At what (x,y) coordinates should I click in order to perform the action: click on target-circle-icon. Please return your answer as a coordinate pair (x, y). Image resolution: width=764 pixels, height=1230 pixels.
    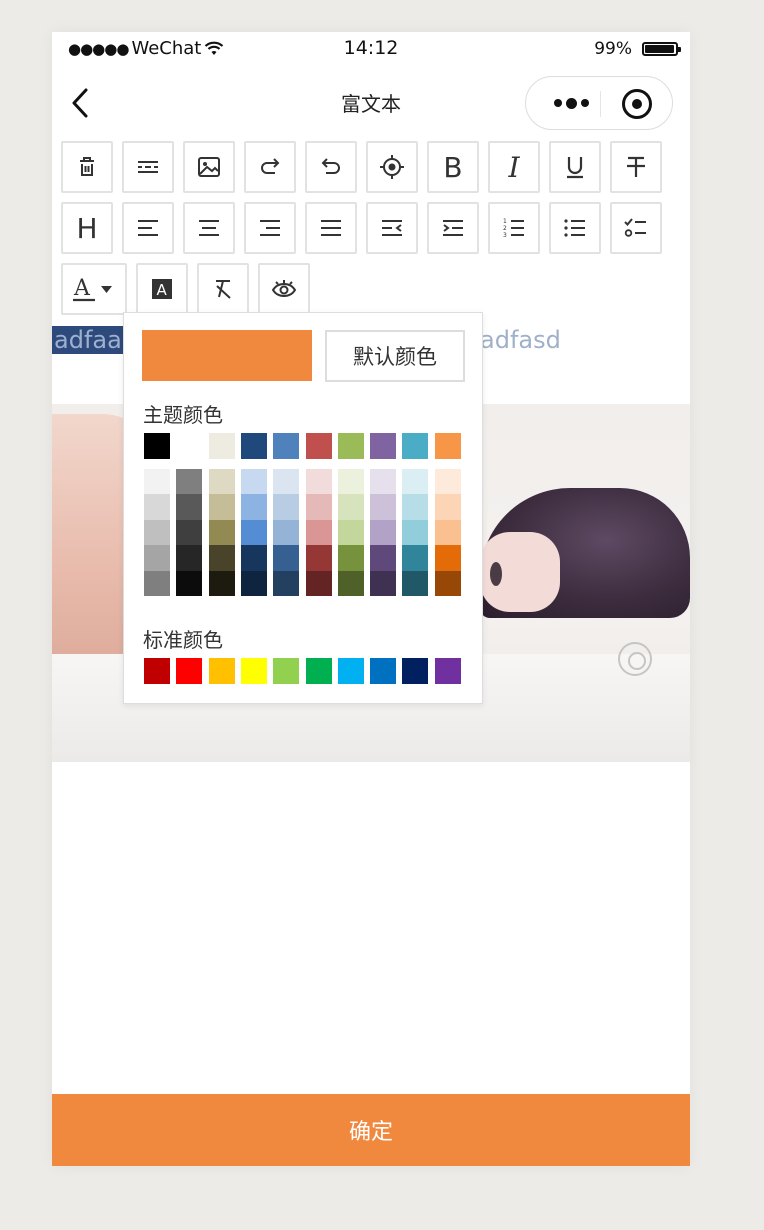
    Looking at the image, I should click on (637, 104).